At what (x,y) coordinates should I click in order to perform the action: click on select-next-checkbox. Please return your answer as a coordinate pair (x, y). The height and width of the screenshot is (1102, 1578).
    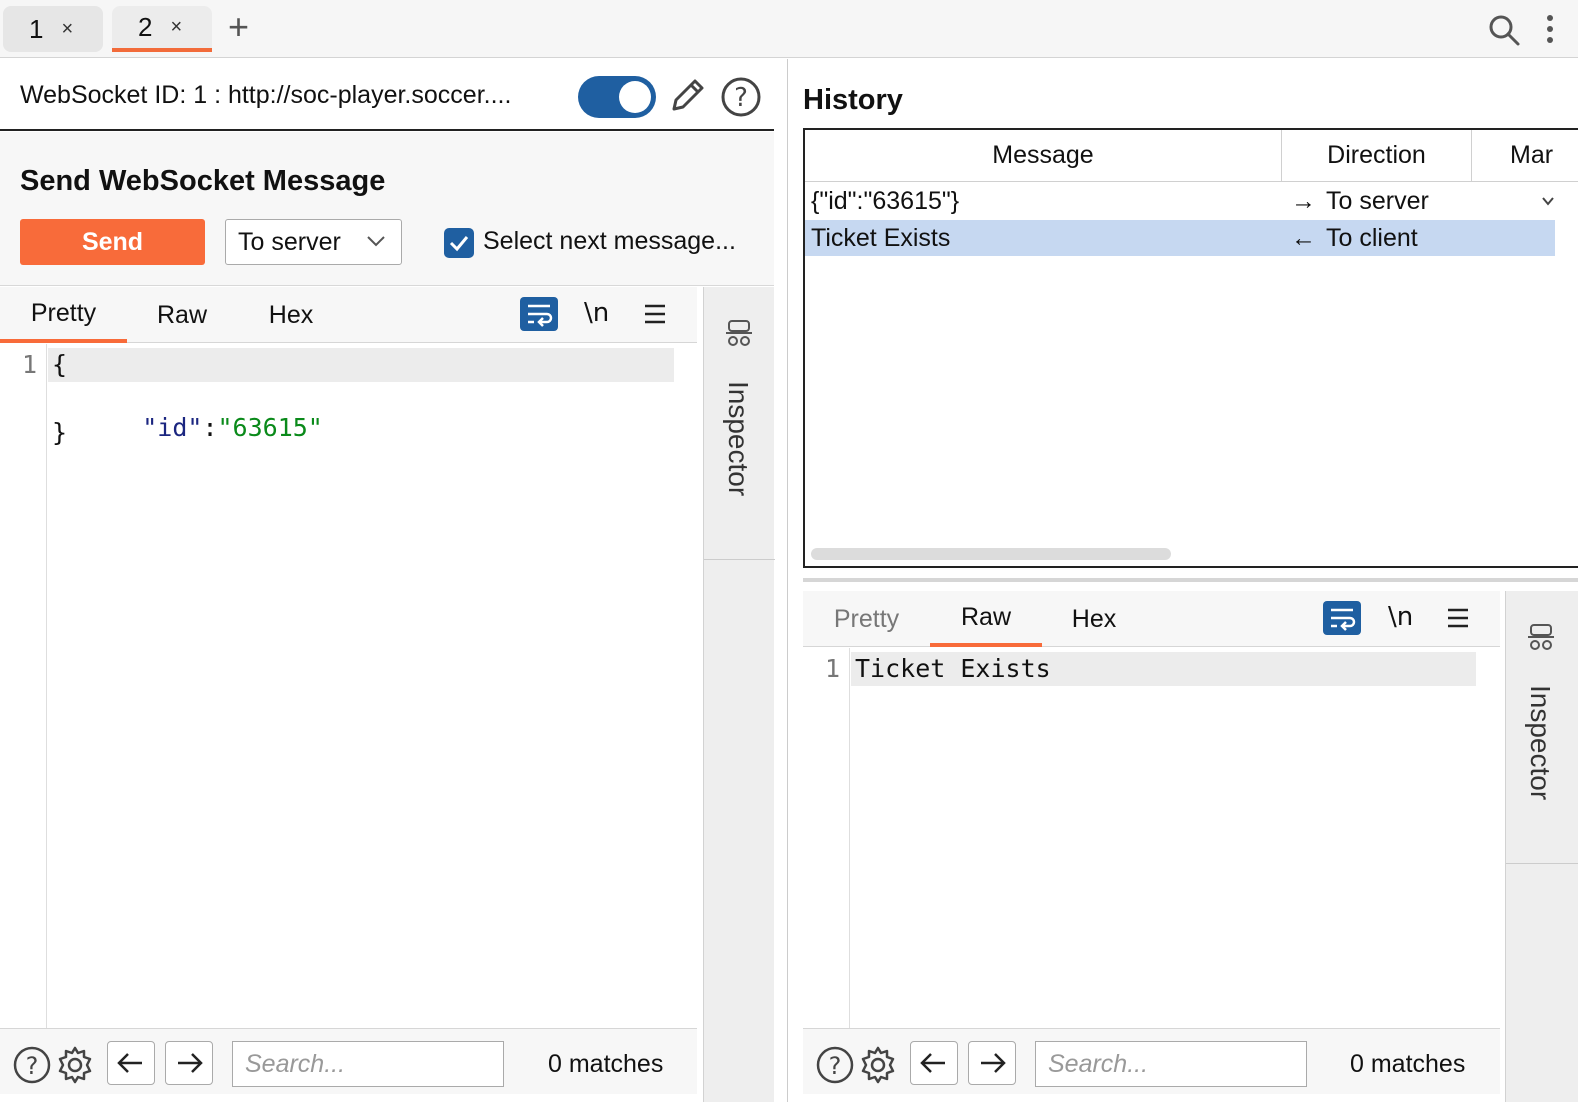
    Looking at the image, I should click on (459, 243).